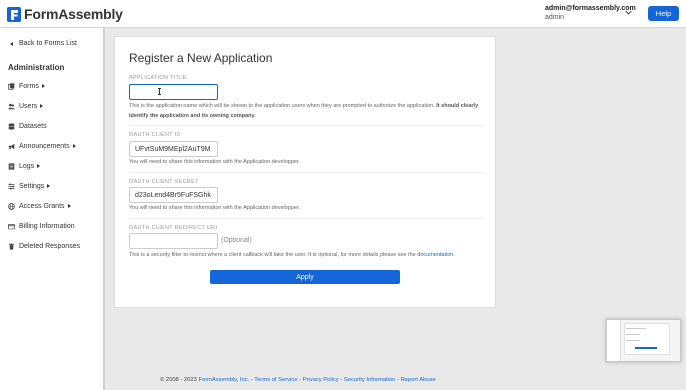 The height and width of the screenshot is (390, 686). I want to click on sidebar-item-settings: Settings, so click(29, 186).